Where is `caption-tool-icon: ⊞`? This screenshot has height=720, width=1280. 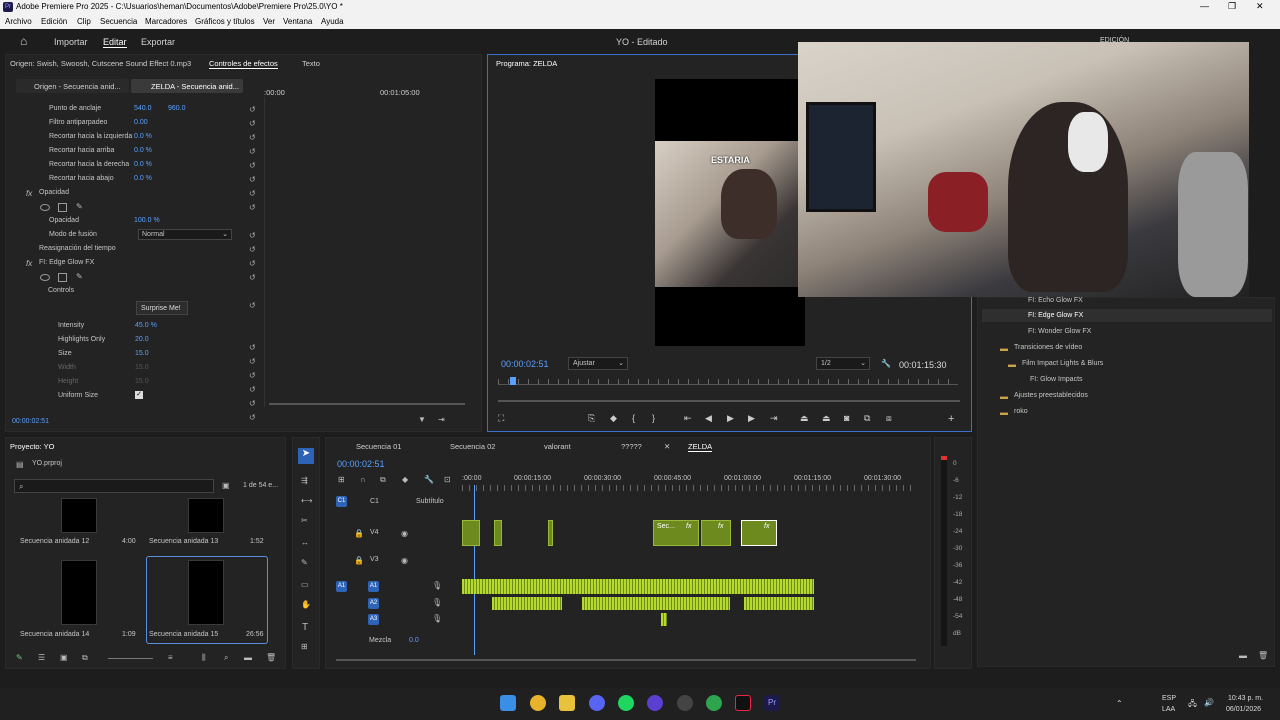 caption-tool-icon: ⊞ is located at coordinates (304, 646).